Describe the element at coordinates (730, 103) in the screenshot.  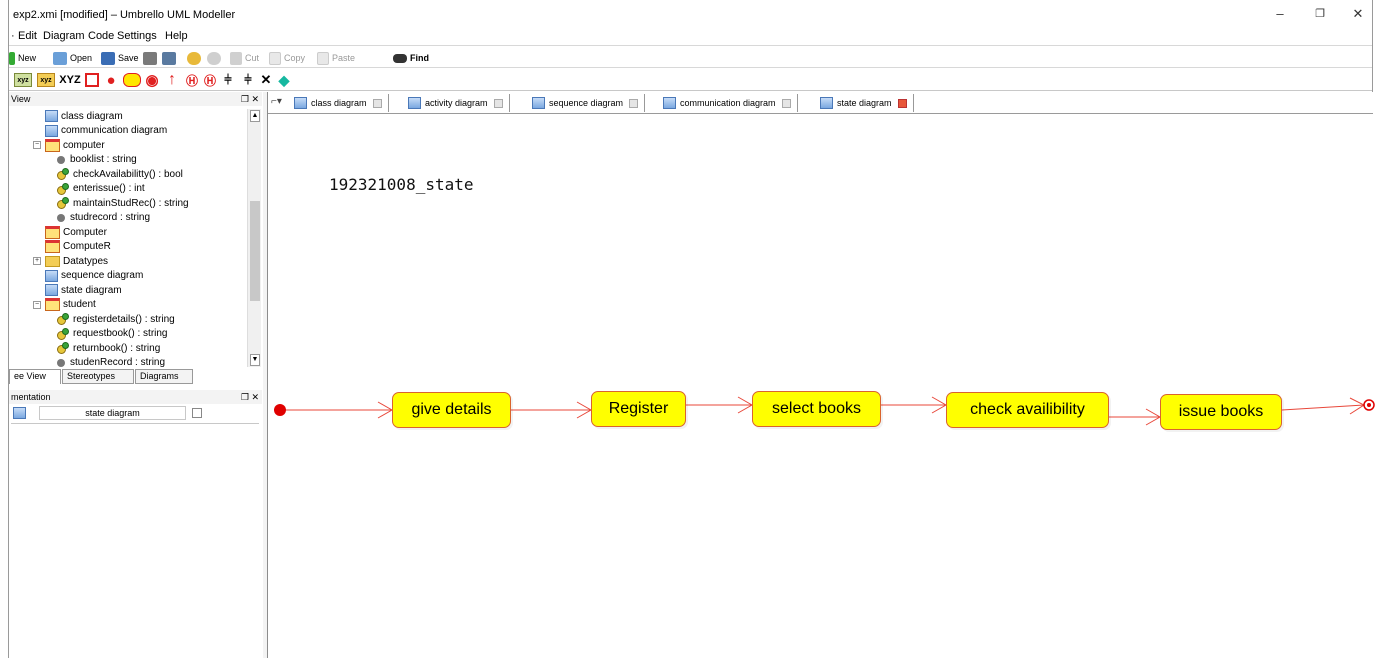
I see `tab-communication-diagram: communication diagram` at that location.